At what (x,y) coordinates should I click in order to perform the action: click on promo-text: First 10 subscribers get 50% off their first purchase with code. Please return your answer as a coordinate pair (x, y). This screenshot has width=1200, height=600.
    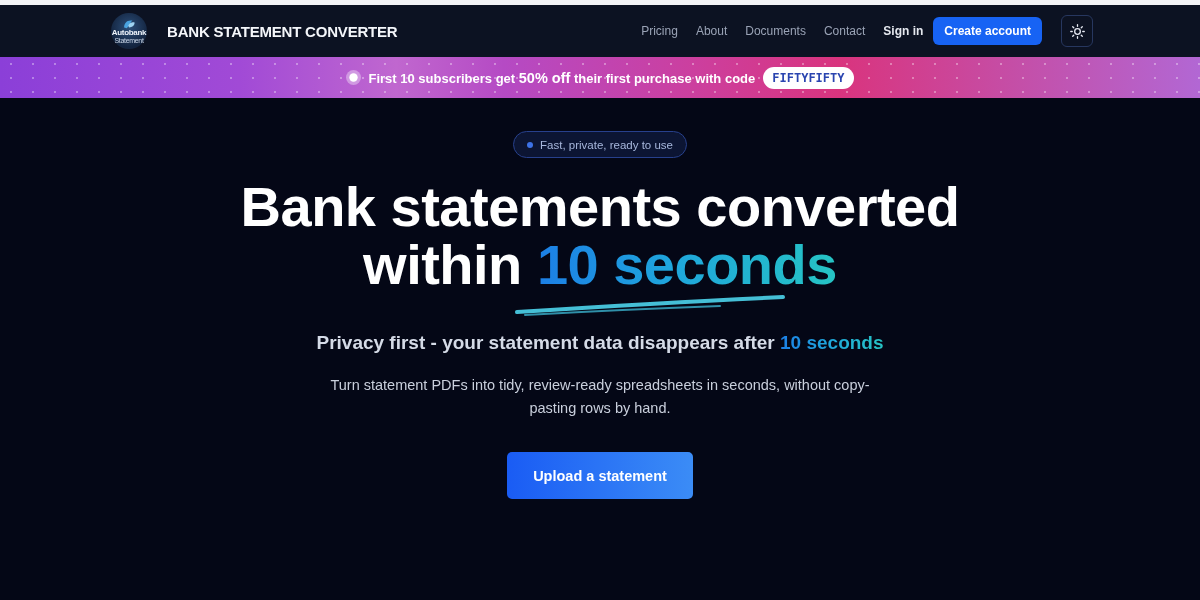
    Looking at the image, I should click on (562, 77).